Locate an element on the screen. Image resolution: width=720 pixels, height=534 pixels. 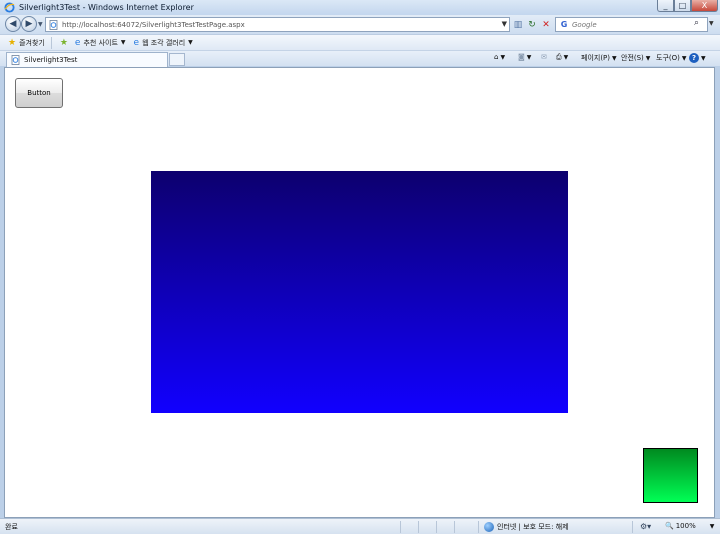
recent-pages-dropdown-icon: ▼ is located at coordinates (40, 24).